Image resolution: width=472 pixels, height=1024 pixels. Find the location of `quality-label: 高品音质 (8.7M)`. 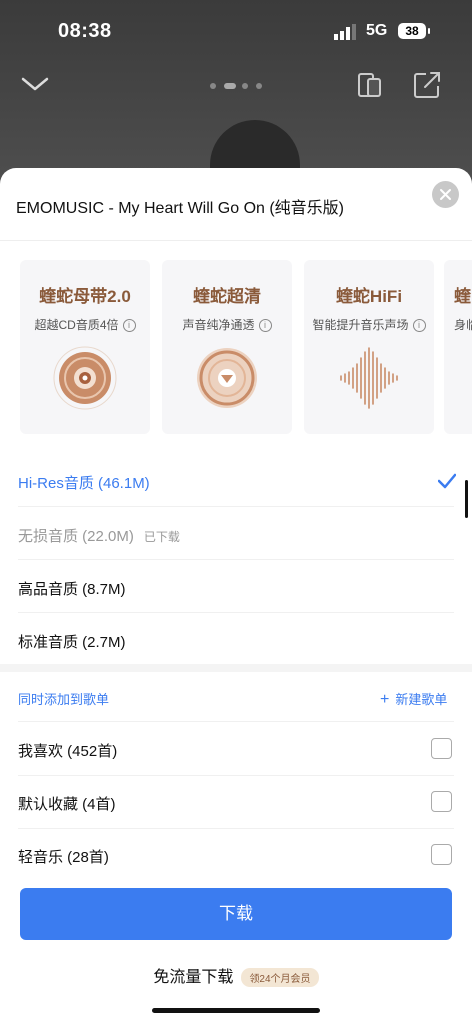

quality-label: 高品音质 (8.7M) is located at coordinates (72, 589).